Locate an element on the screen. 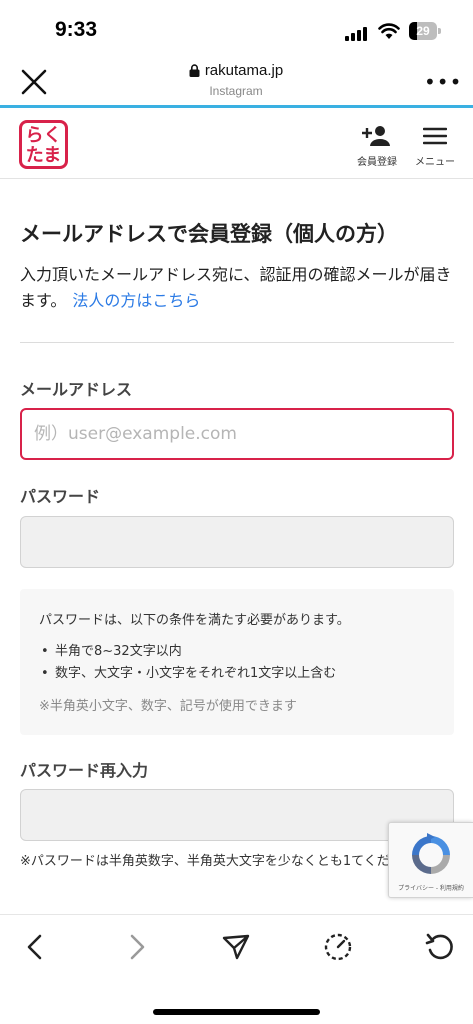 Image resolution: width=473 pixels, height=1024 pixels. bottom-toolbar is located at coordinates (236, 969).